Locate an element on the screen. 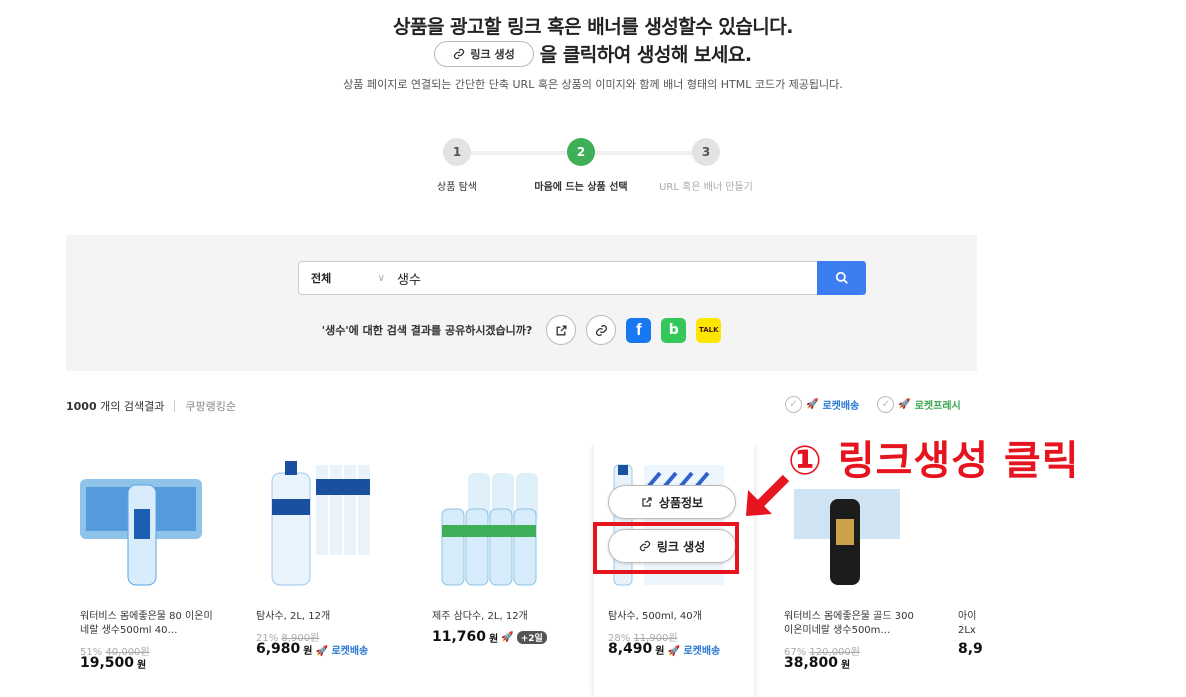 The width and height of the screenshot is (1186, 697). product-price: 19,500 is located at coordinates (107, 663).